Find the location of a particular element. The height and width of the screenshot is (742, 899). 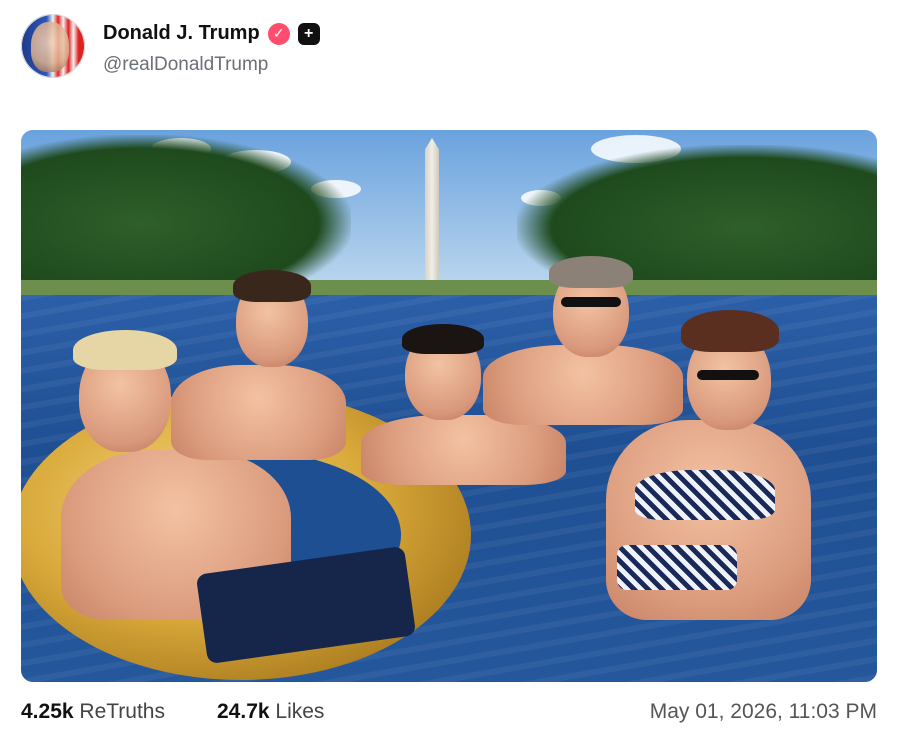

person-center-torso is located at coordinates (463, 450).